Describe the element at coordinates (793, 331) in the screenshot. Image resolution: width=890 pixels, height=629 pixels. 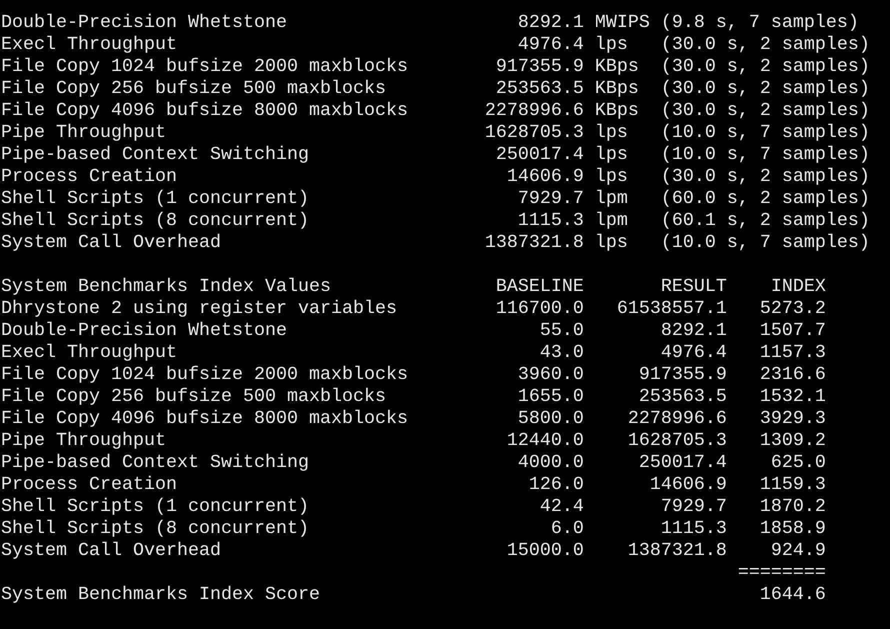
I see `index-value: 1507.7` at that location.